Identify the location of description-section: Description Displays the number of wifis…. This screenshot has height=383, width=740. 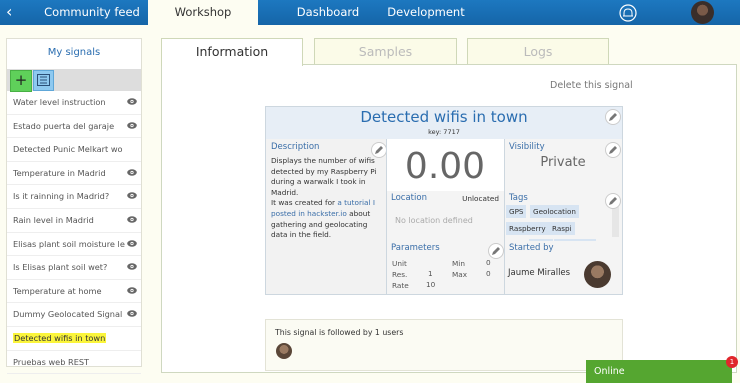
(326, 216).